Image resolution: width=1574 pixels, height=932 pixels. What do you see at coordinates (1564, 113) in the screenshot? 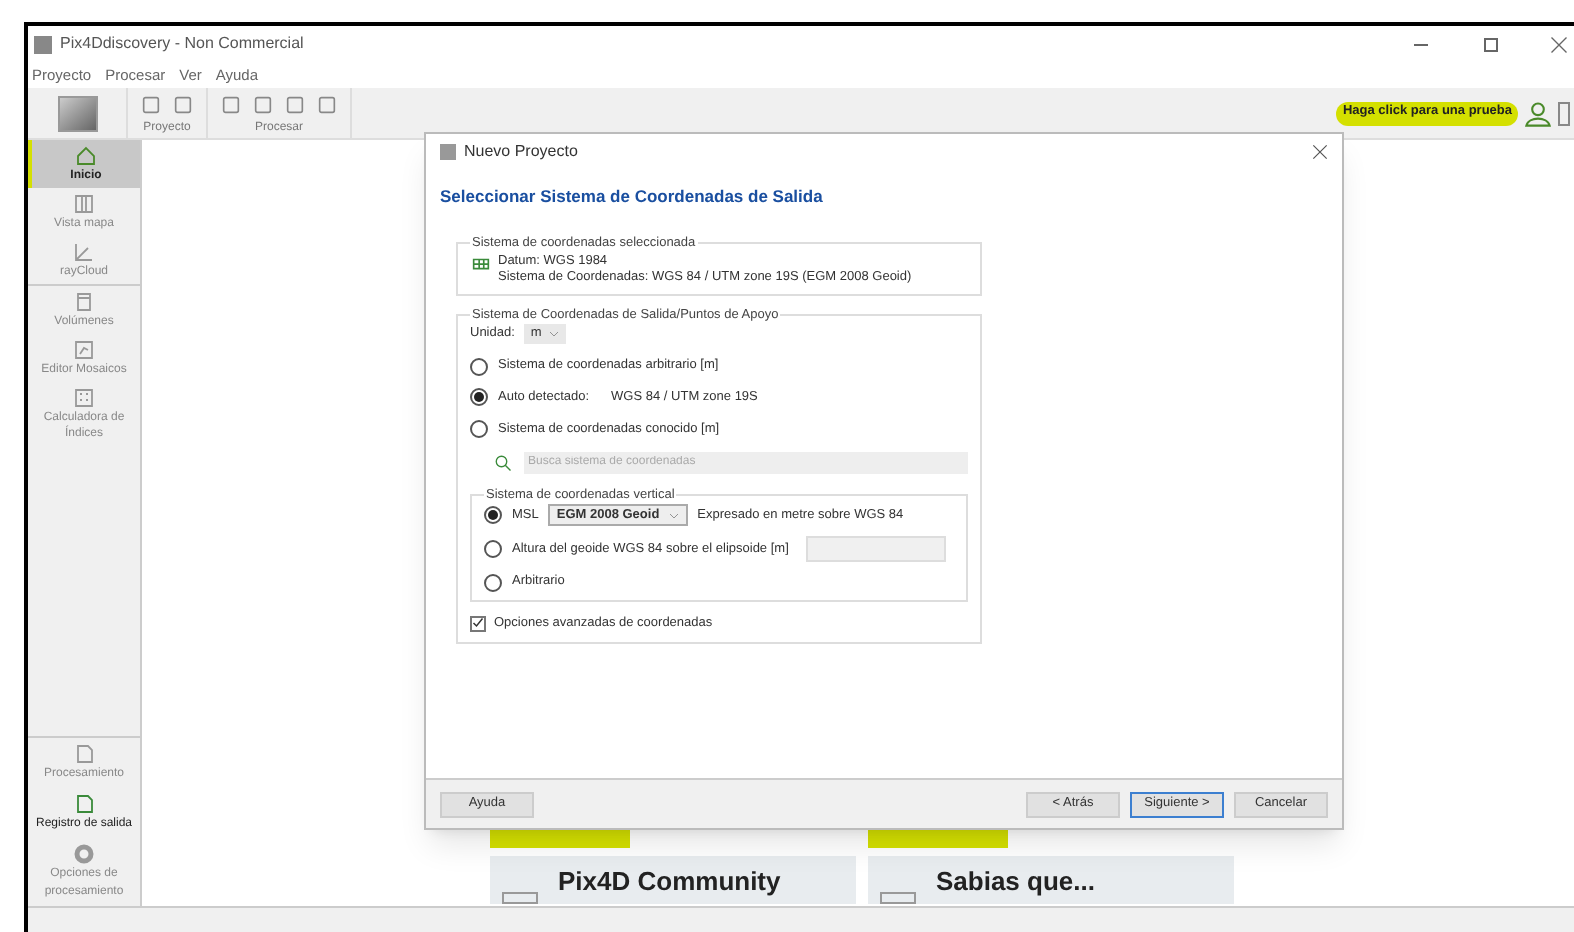
I see `panel-icon` at bounding box center [1564, 113].